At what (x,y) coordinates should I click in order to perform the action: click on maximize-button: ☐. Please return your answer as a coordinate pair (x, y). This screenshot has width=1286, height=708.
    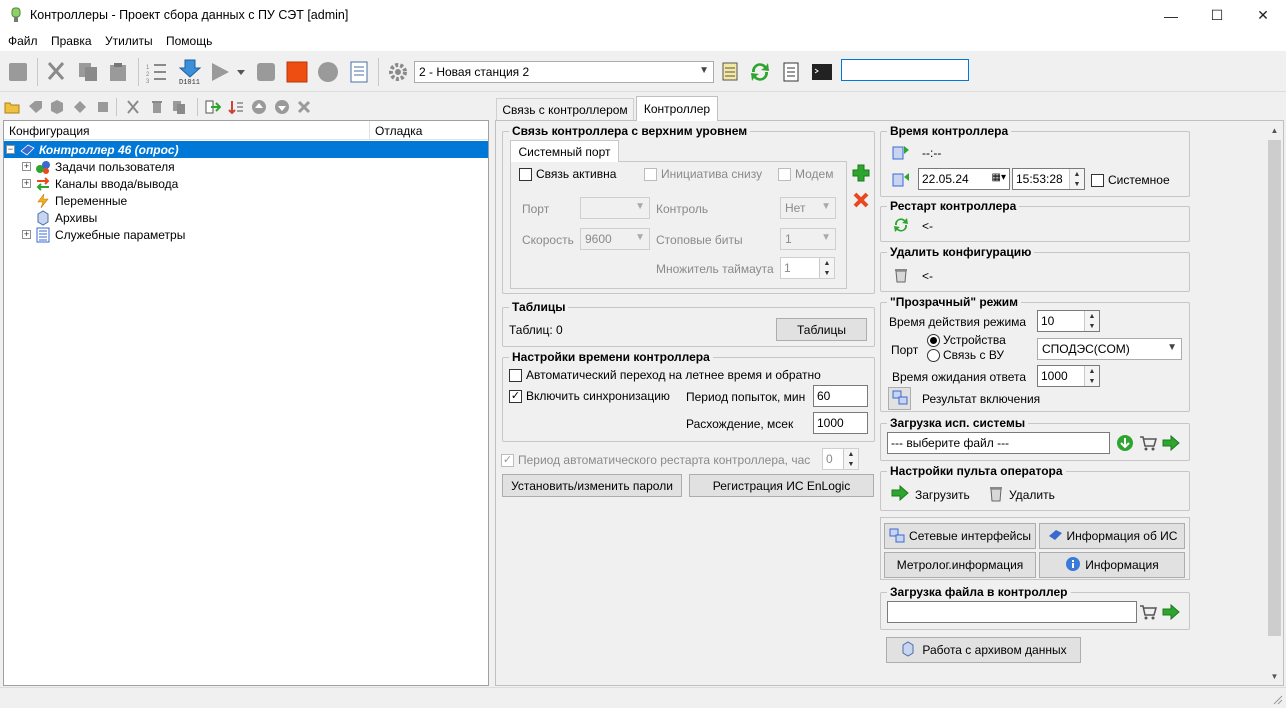
    Looking at the image, I should click on (1217, 15).